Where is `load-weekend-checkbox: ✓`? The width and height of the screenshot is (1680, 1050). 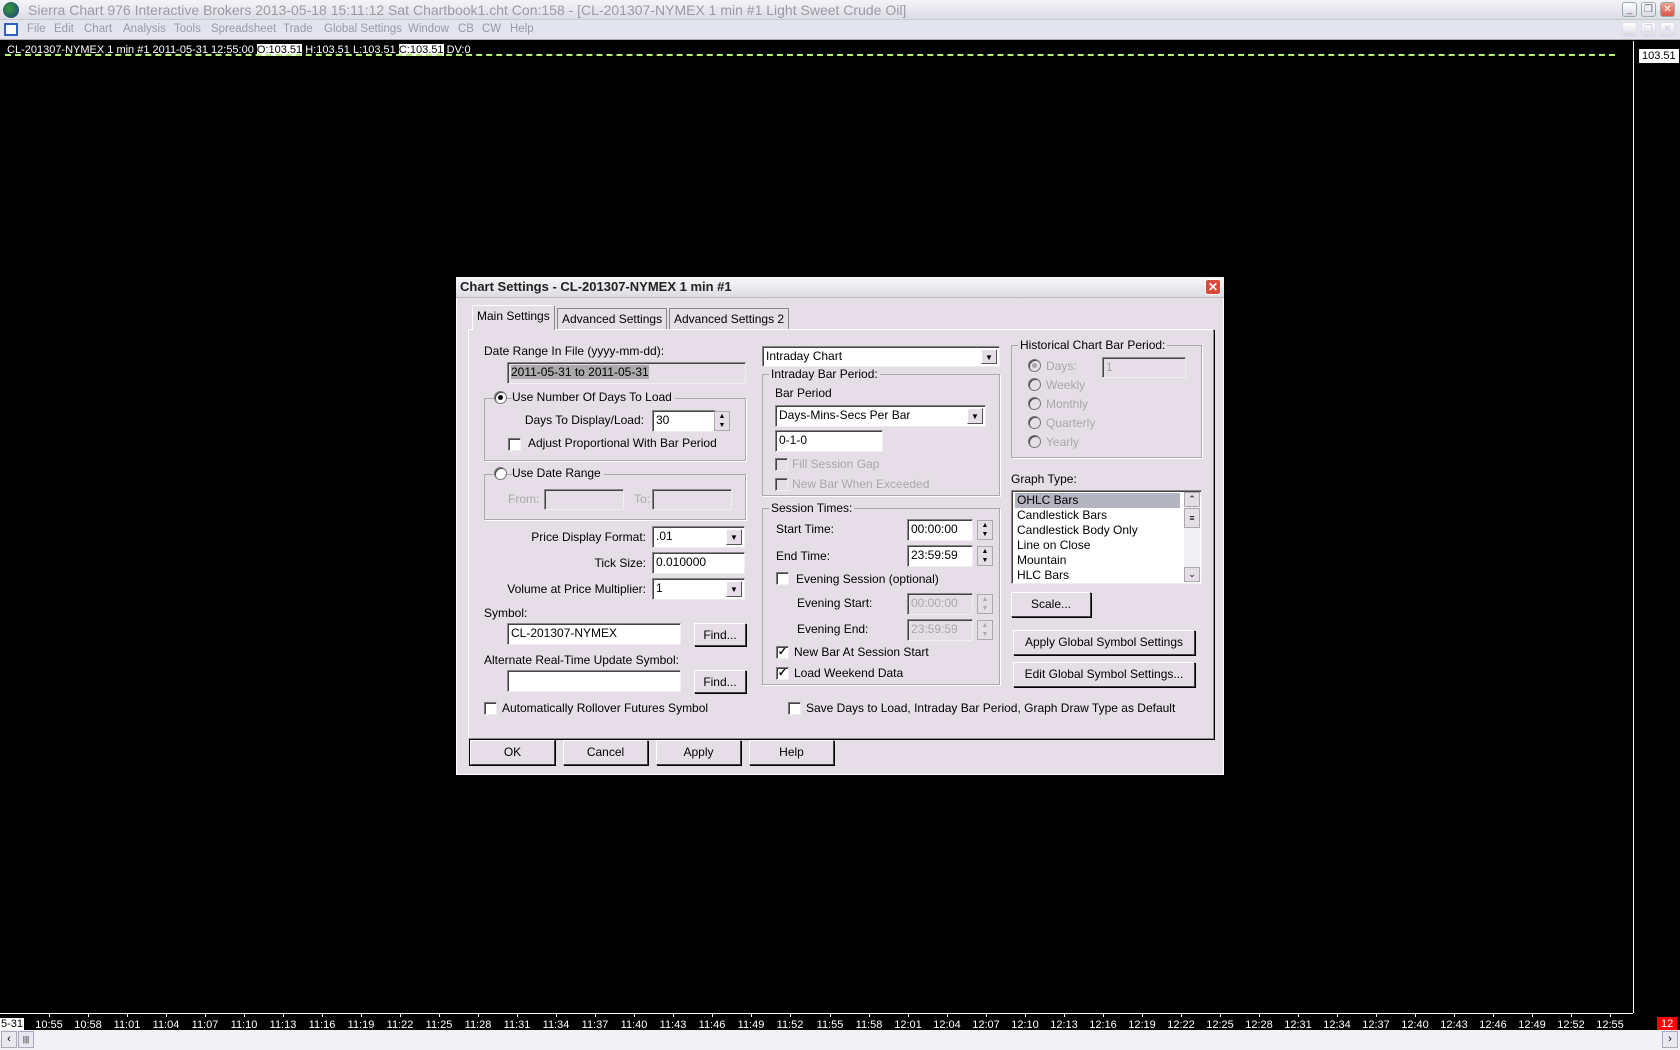 load-weekend-checkbox: ✓ is located at coordinates (782, 673).